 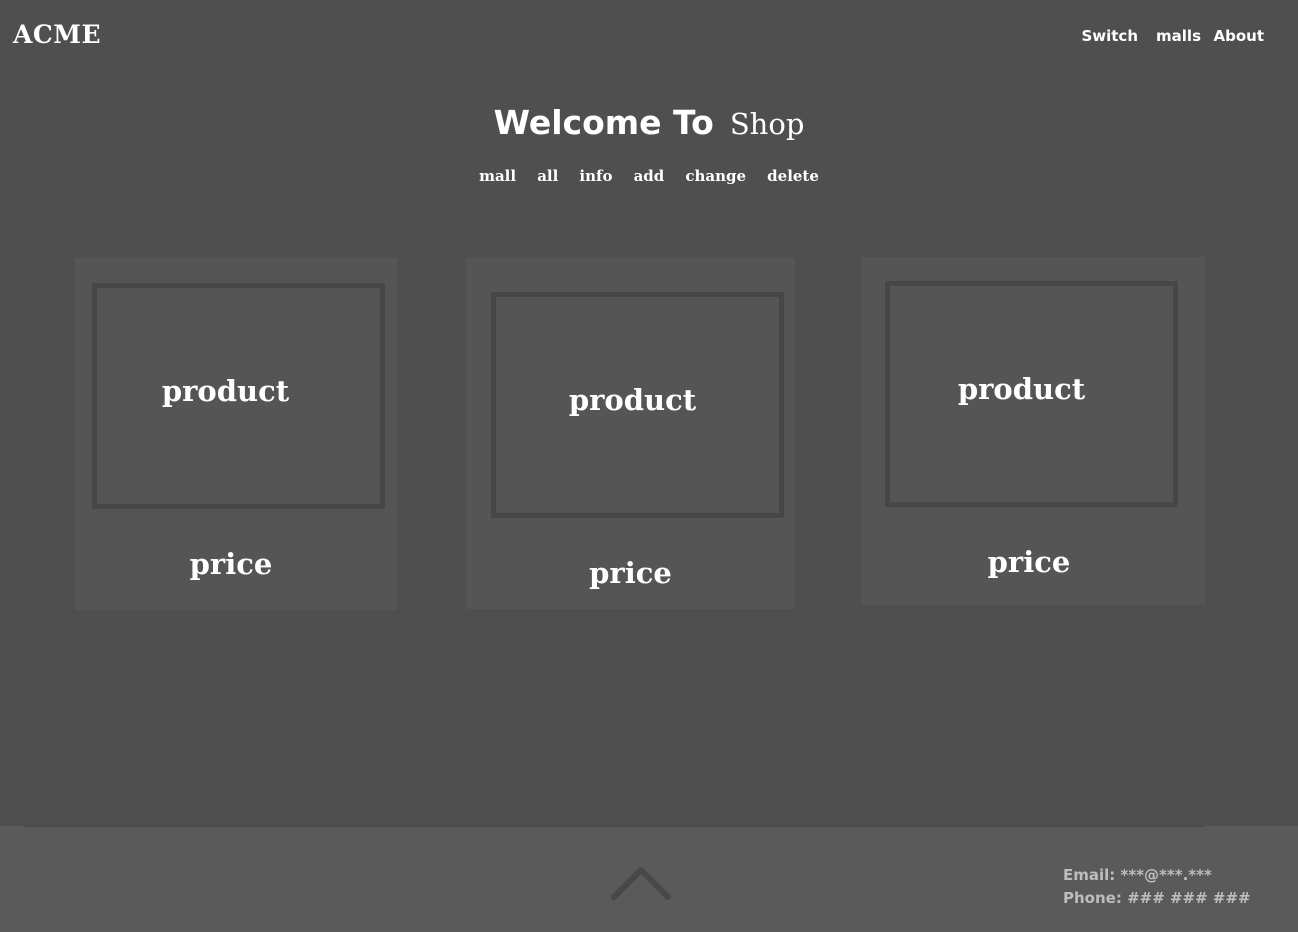 What do you see at coordinates (547, 176) in the screenshot?
I see `sub-nav-all-link: all` at bounding box center [547, 176].